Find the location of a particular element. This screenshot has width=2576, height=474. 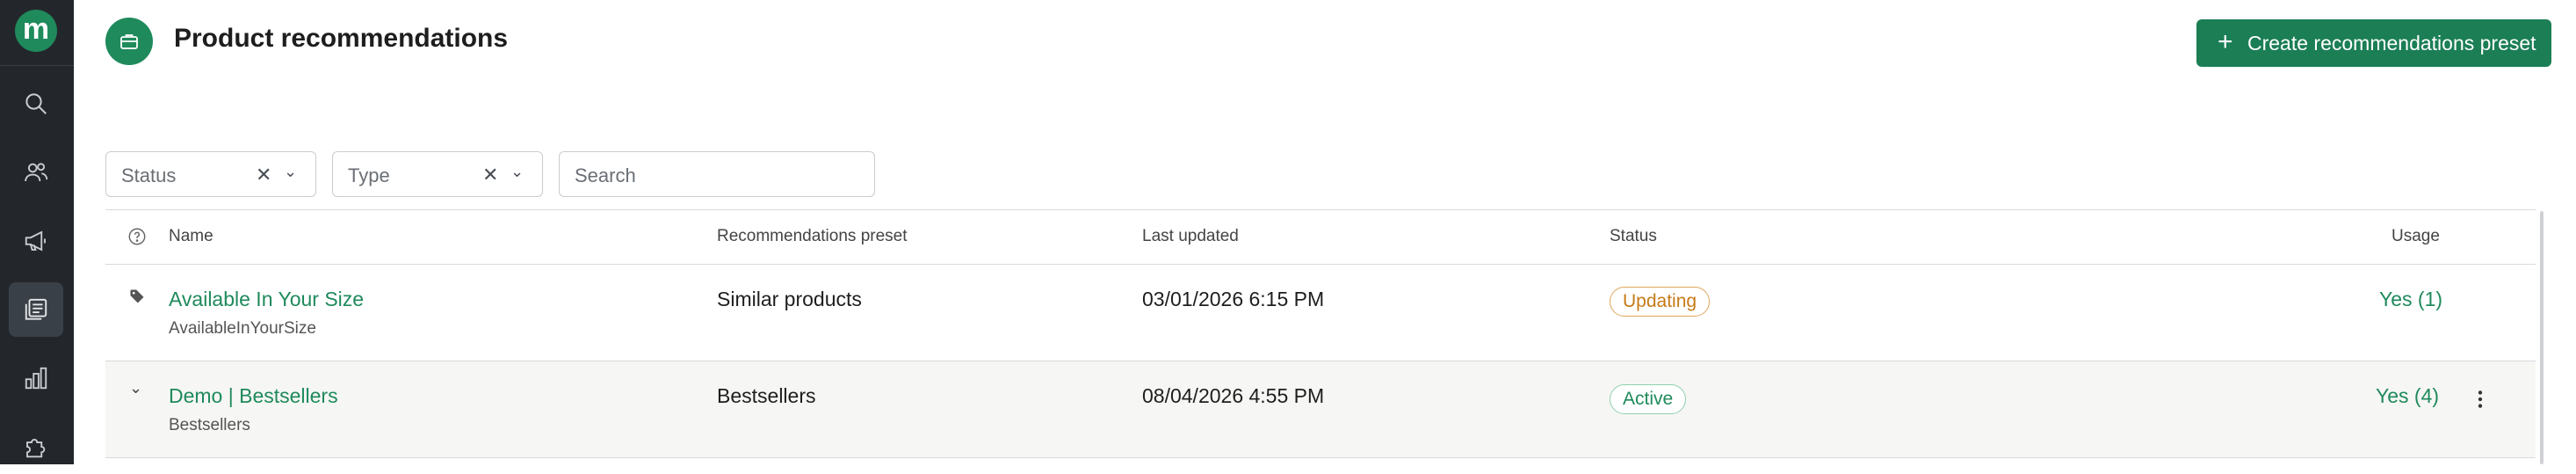

sidebar-item-campaigns is located at coordinates (36, 241).